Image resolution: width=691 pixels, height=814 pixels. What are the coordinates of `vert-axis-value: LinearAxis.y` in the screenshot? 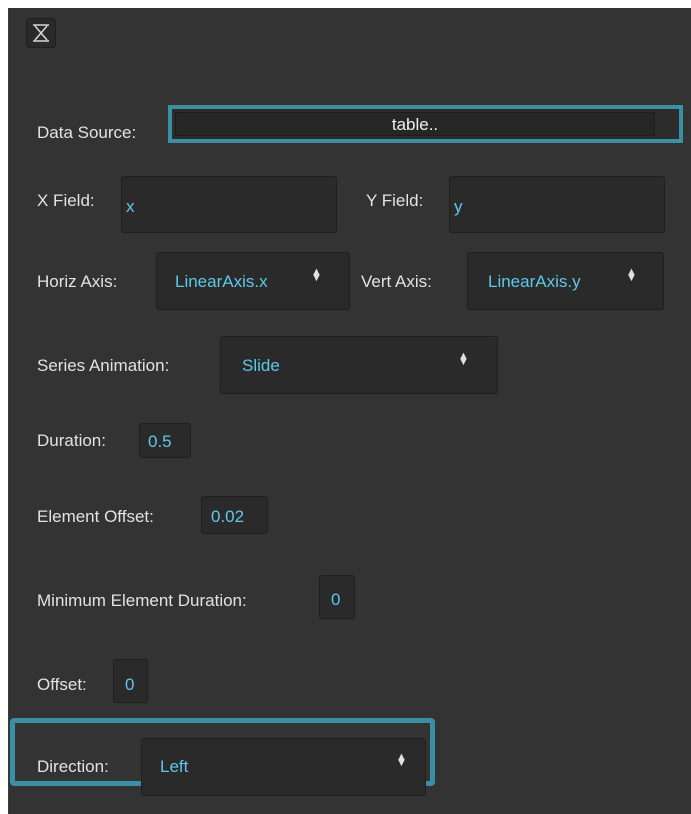 It's located at (534, 281).